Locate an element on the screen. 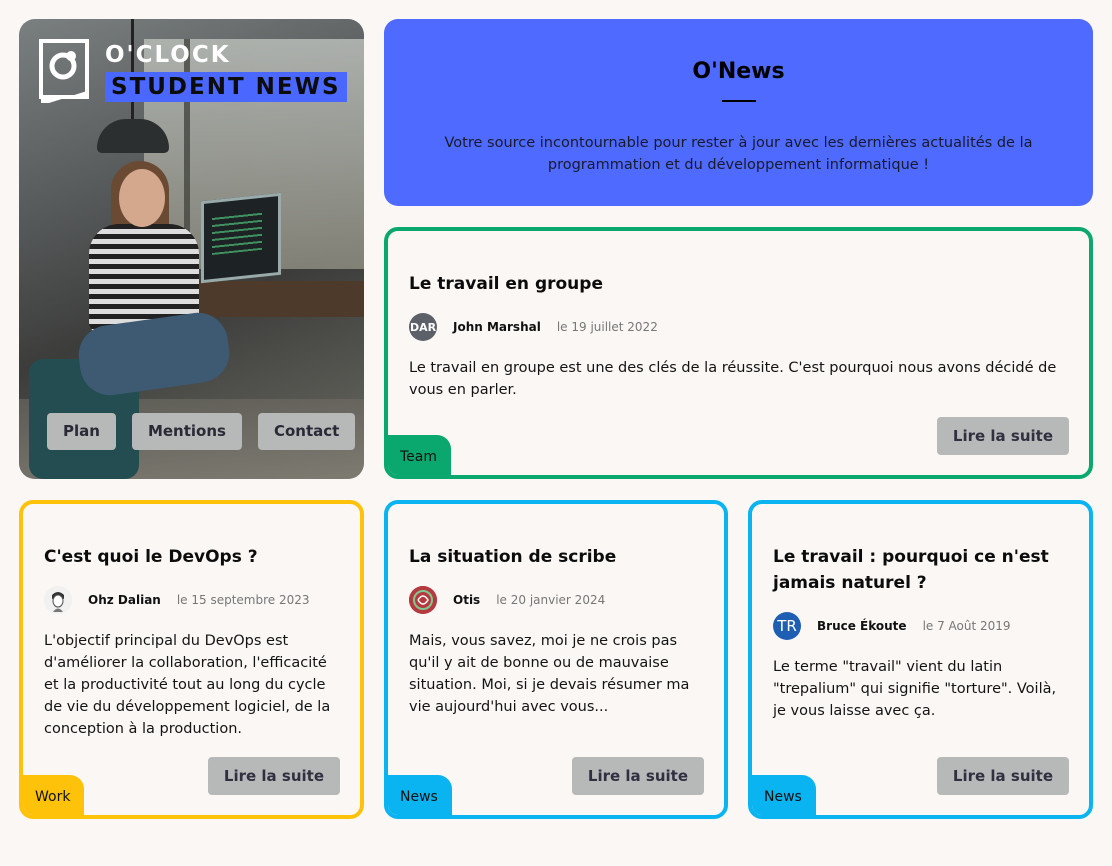 This screenshot has height=866, width=1112. author-avatar: TR is located at coordinates (787, 626).